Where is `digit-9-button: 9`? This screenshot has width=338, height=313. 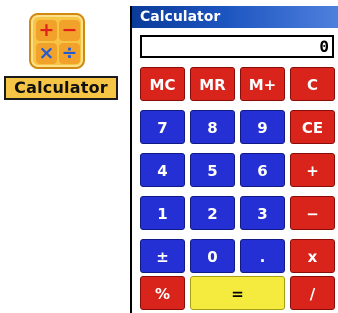
digit-9-button: 9 is located at coordinates (262, 127).